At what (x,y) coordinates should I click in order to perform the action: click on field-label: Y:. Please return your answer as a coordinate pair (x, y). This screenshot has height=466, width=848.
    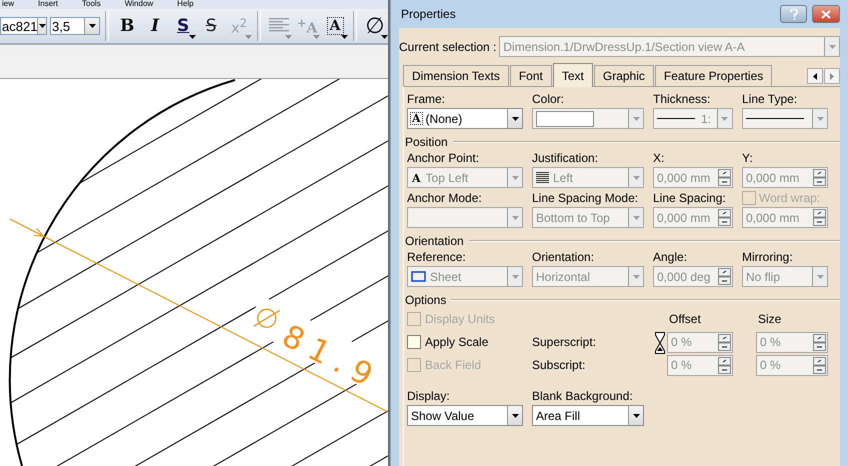
    Looking at the image, I should click on (748, 158).